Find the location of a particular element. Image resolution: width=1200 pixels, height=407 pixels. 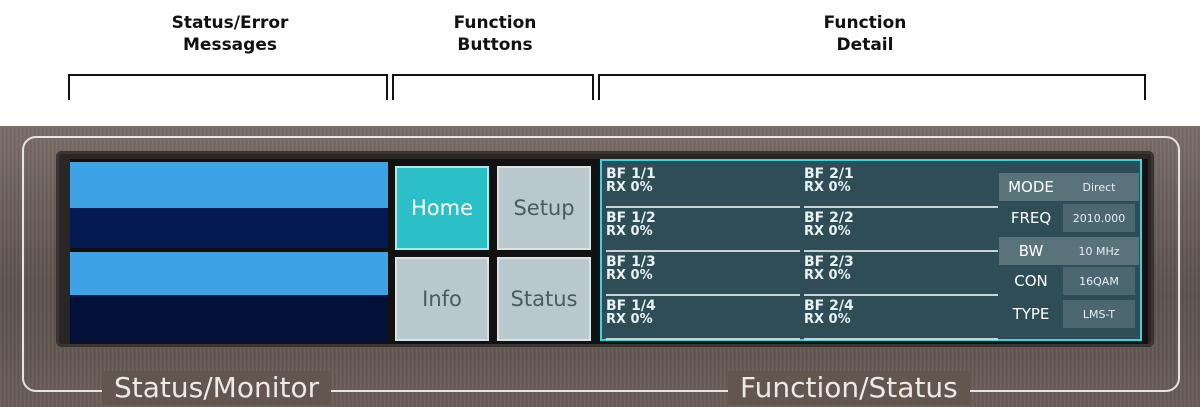

param-bw: BW 10 MHz is located at coordinates (1069, 251).